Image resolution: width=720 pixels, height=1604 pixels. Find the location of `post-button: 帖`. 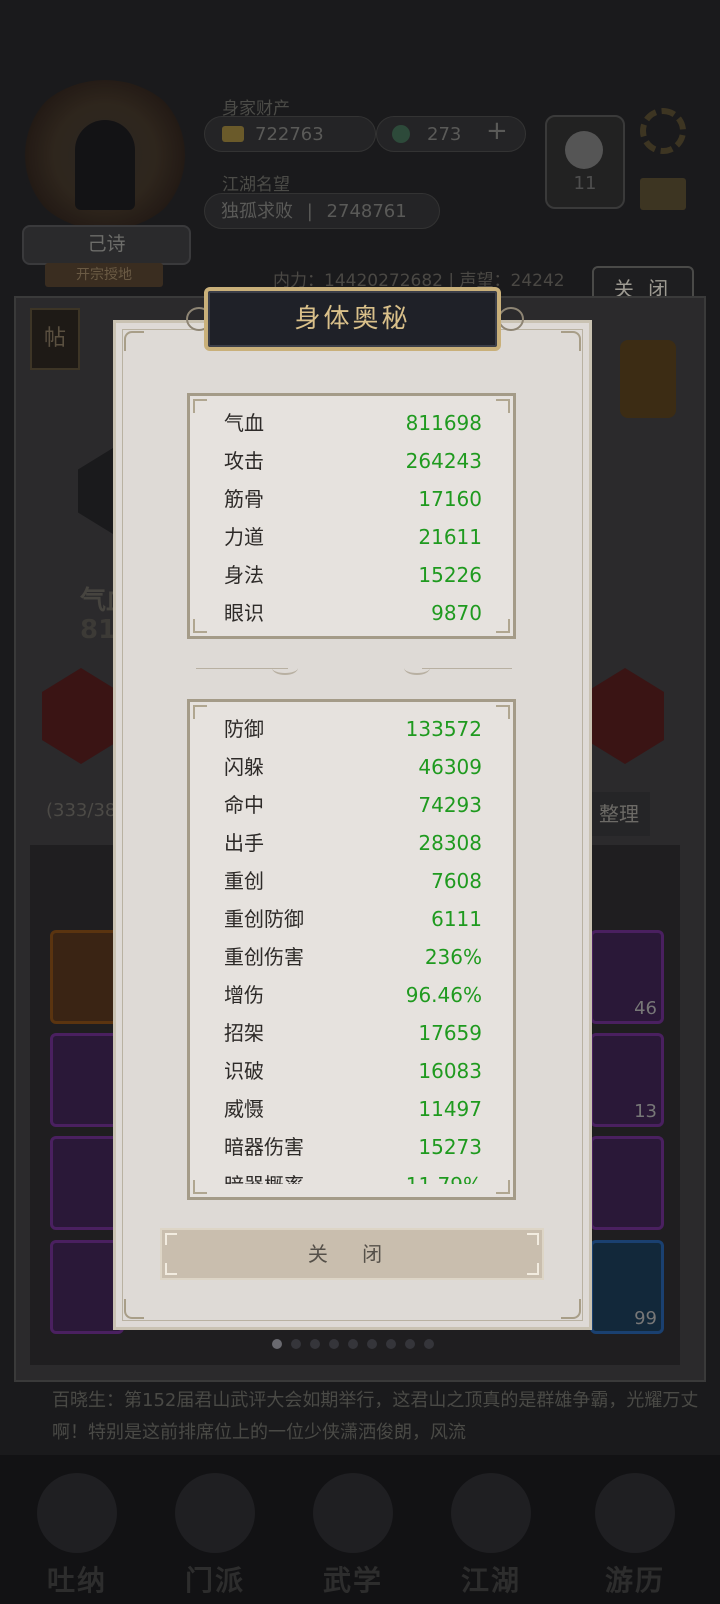

post-button: 帖 is located at coordinates (55, 339).